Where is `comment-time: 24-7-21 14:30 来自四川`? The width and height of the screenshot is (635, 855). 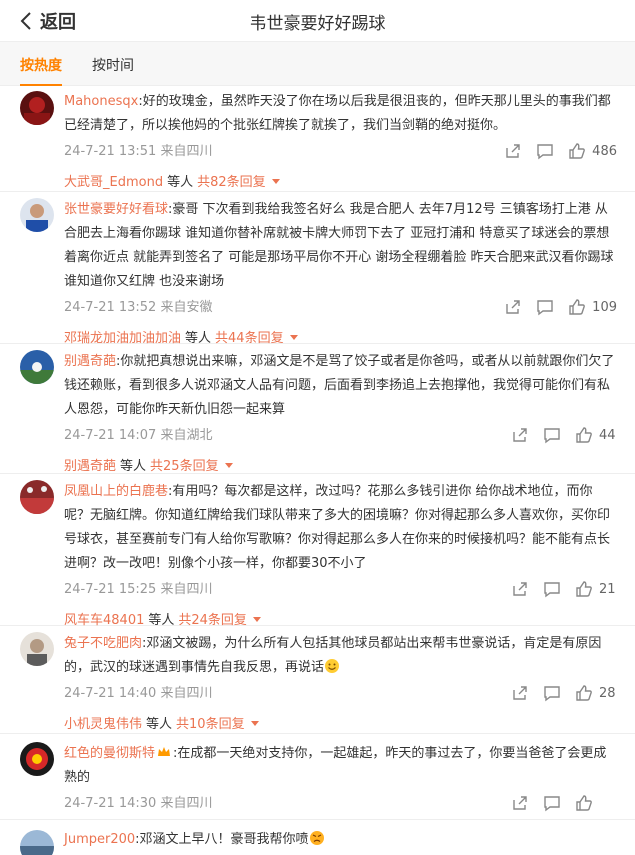 comment-time: 24-7-21 14:30 来自四川 is located at coordinates (138, 803).